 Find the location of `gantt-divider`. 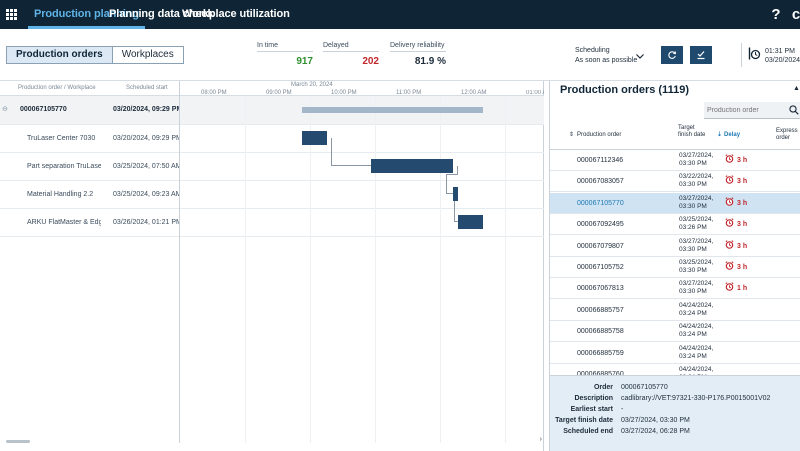

gantt-divider is located at coordinates (179, 262).